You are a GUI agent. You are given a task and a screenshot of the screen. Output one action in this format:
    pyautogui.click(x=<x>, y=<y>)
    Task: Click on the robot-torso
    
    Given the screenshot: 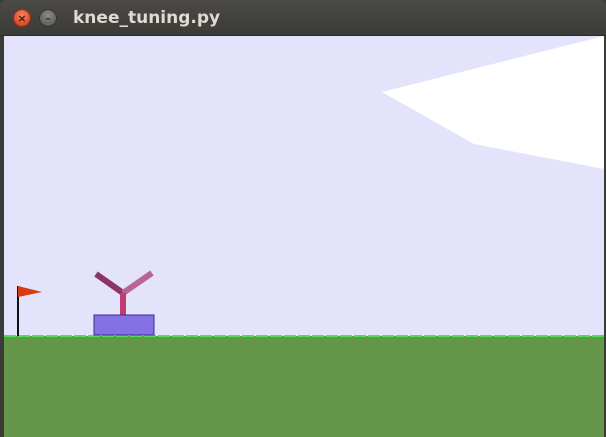 What is the action you would take?
    pyautogui.click(x=123, y=304)
    